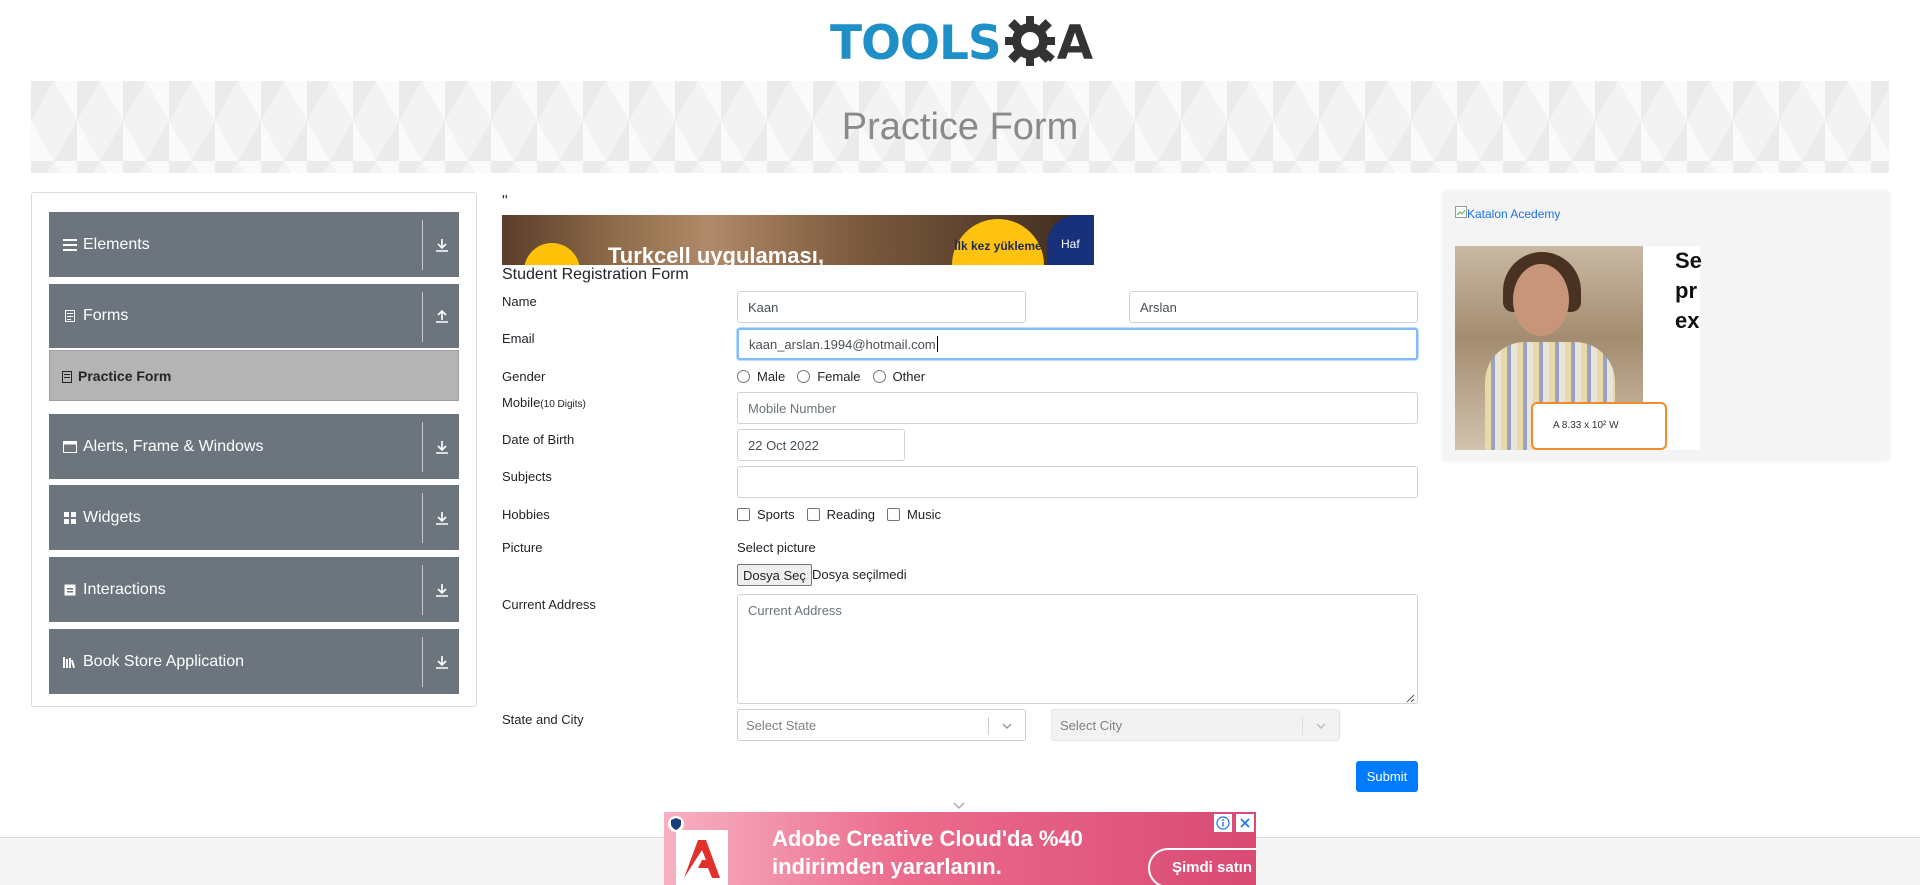 This screenshot has width=1920, height=885. Describe the element at coordinates (898, 376) in the screenshot. I see `gender-radio-other: Other` at that location.